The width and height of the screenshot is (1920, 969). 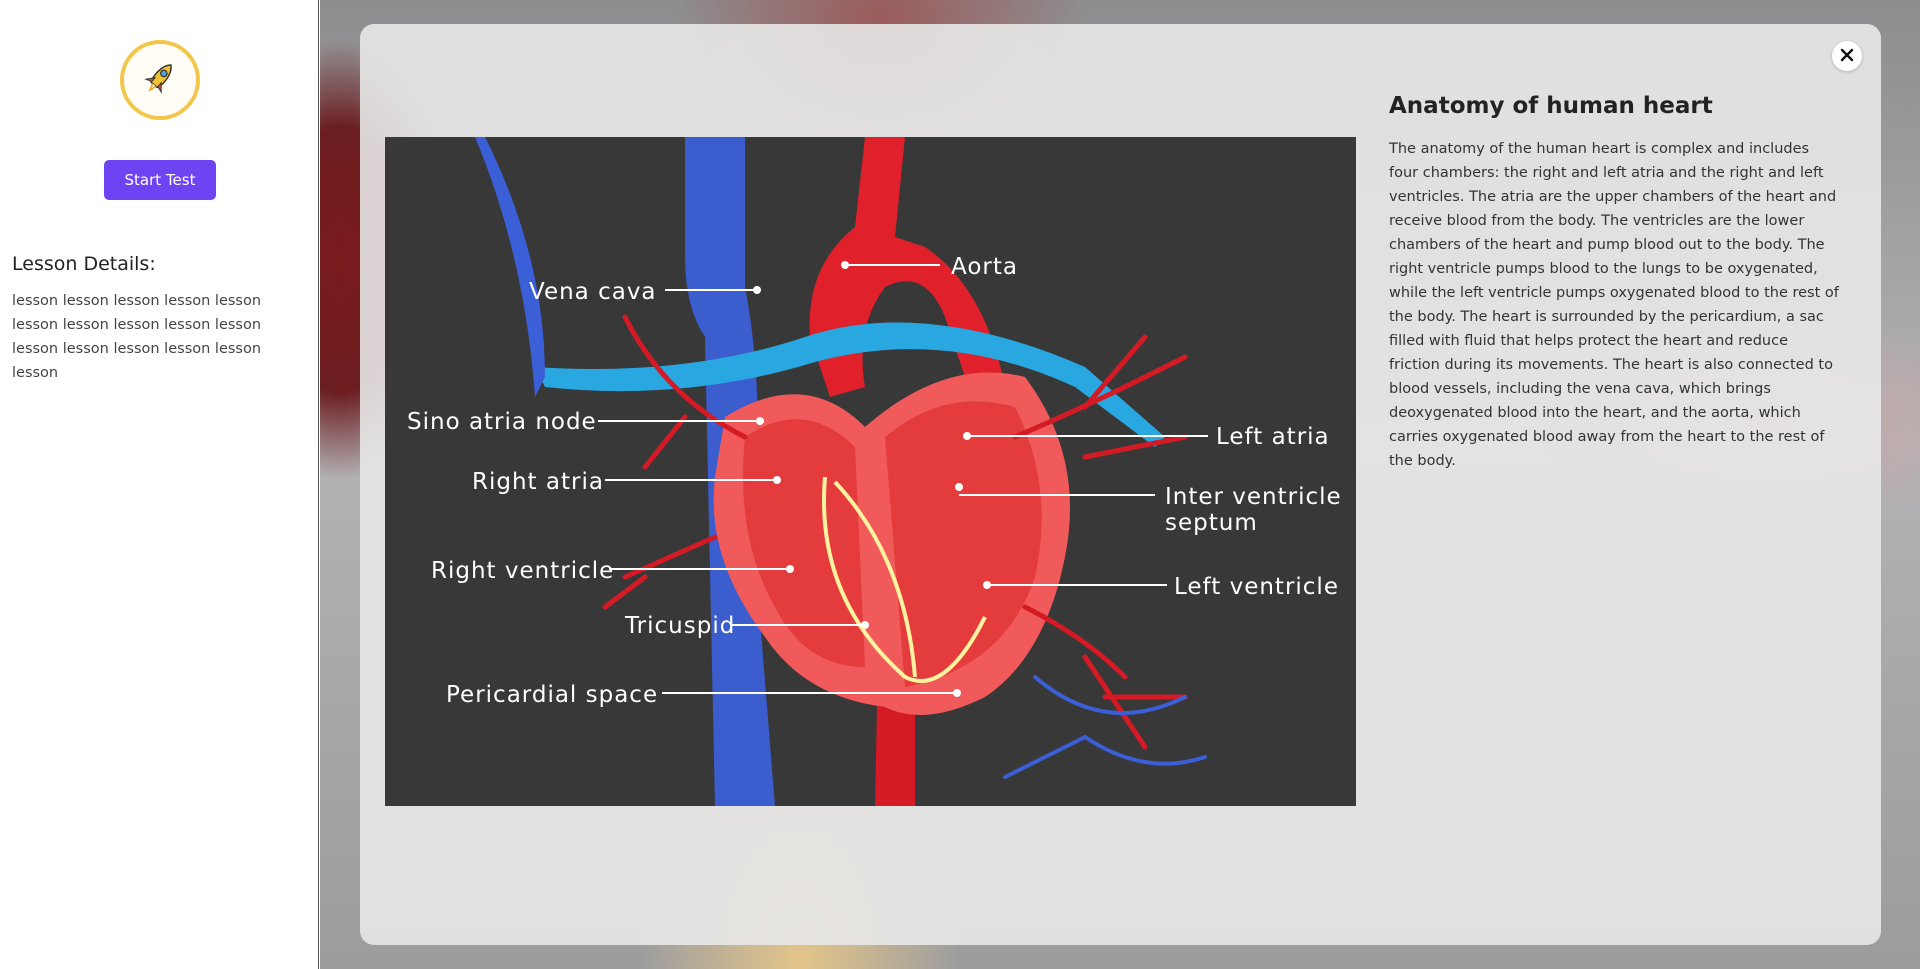 I want to click on rocket-icon, so click(x=160, y=80).